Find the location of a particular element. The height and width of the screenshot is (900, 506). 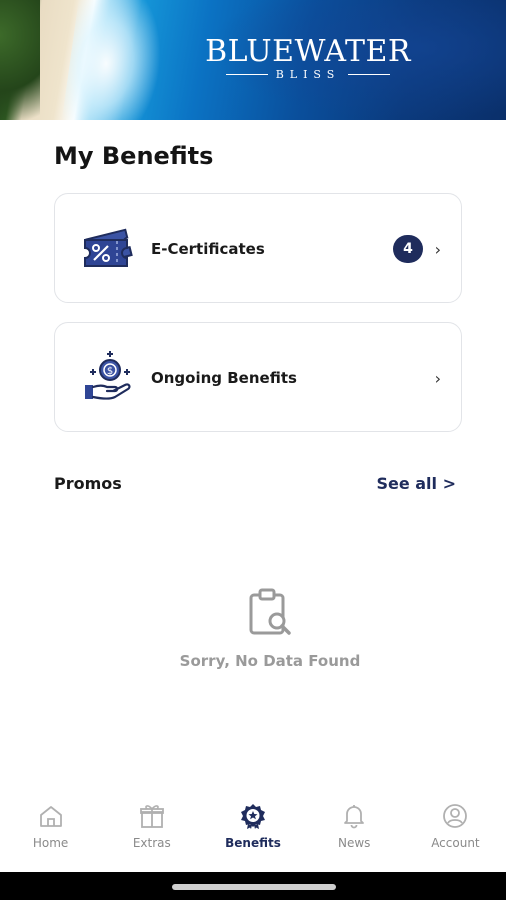

nav-benefits: Benefits is located at coordinates (252, 831).